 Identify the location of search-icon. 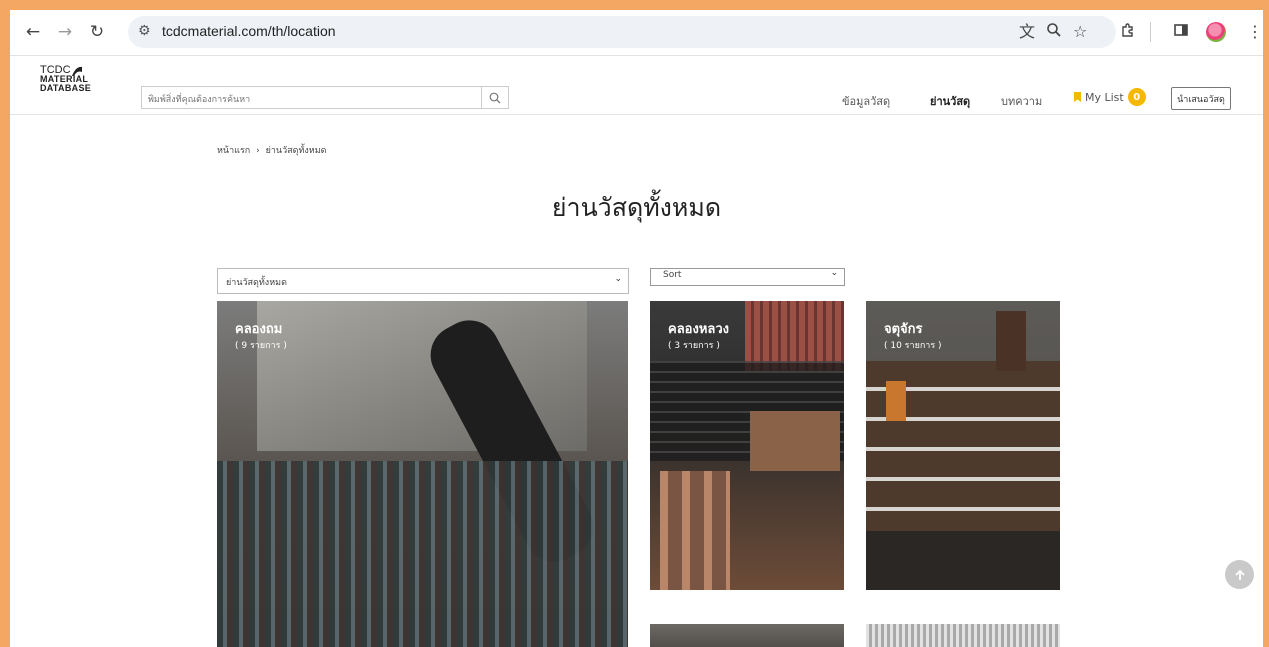
(495, 97).